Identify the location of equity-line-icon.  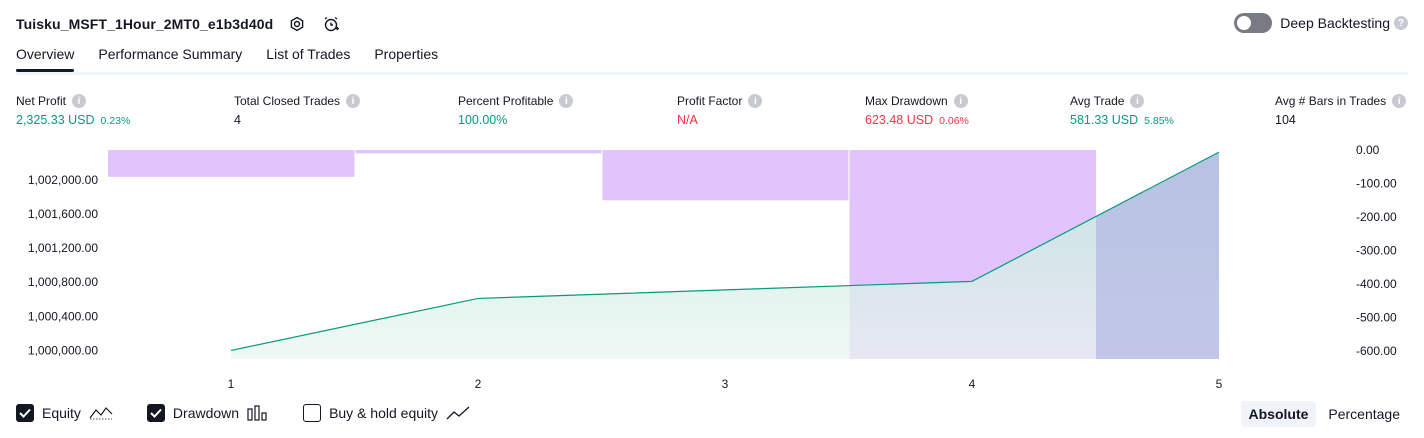
(101, 413).